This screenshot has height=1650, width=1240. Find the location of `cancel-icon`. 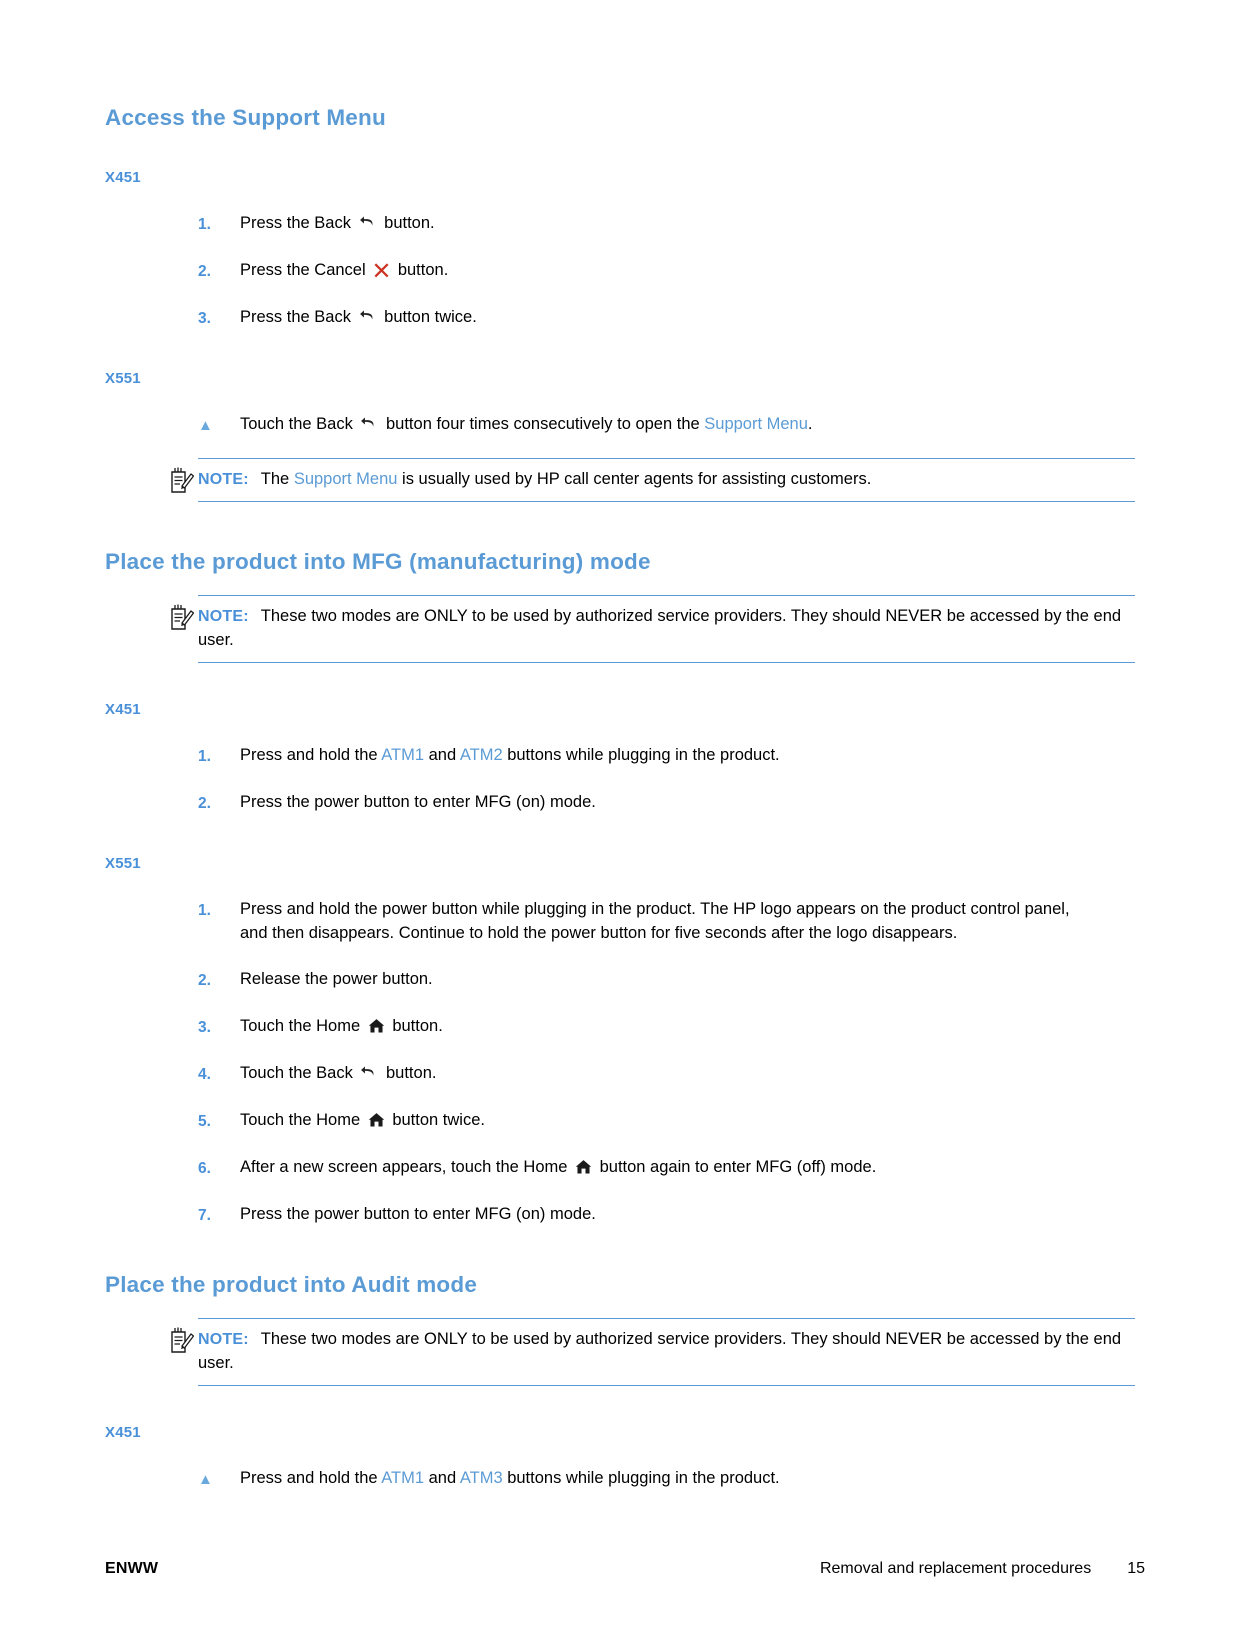

cancel-icon is located at coordinates (381, 270).